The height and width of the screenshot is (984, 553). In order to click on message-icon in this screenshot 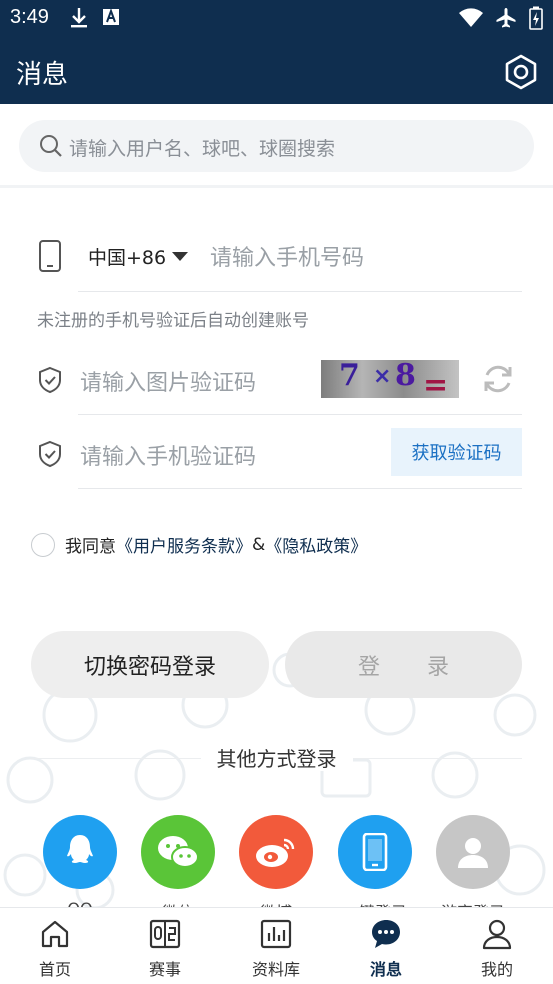, I will do `click(386, 934)`.